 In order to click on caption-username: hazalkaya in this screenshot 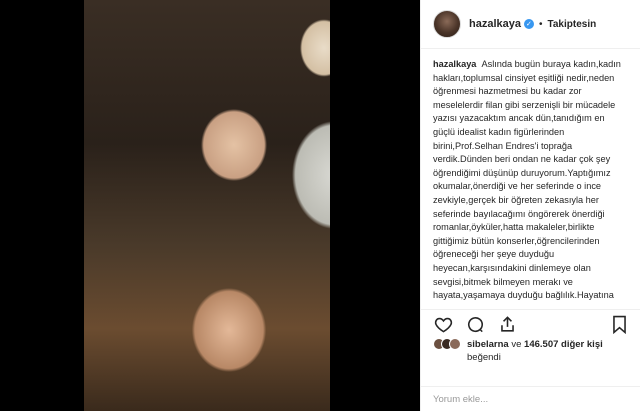, I will do `click(454, 64)`.